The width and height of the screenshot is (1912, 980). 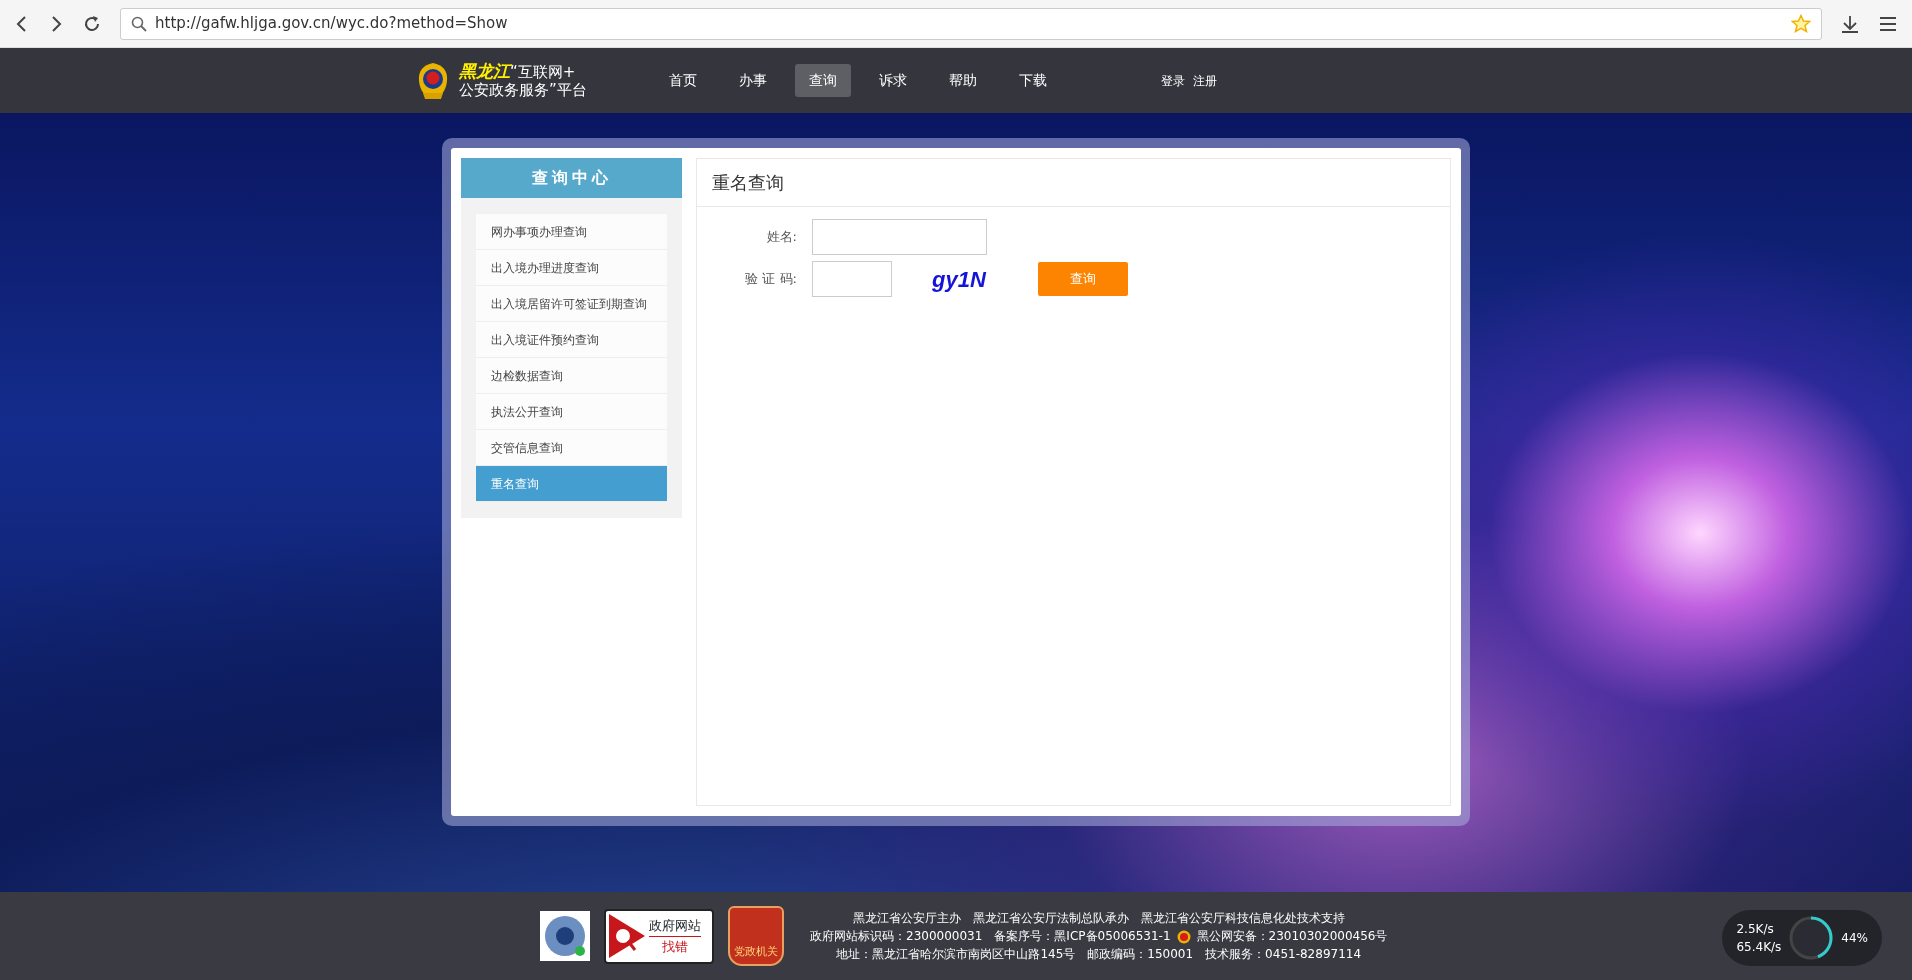 I want to click on search-icon, so click(x=139, y=23).